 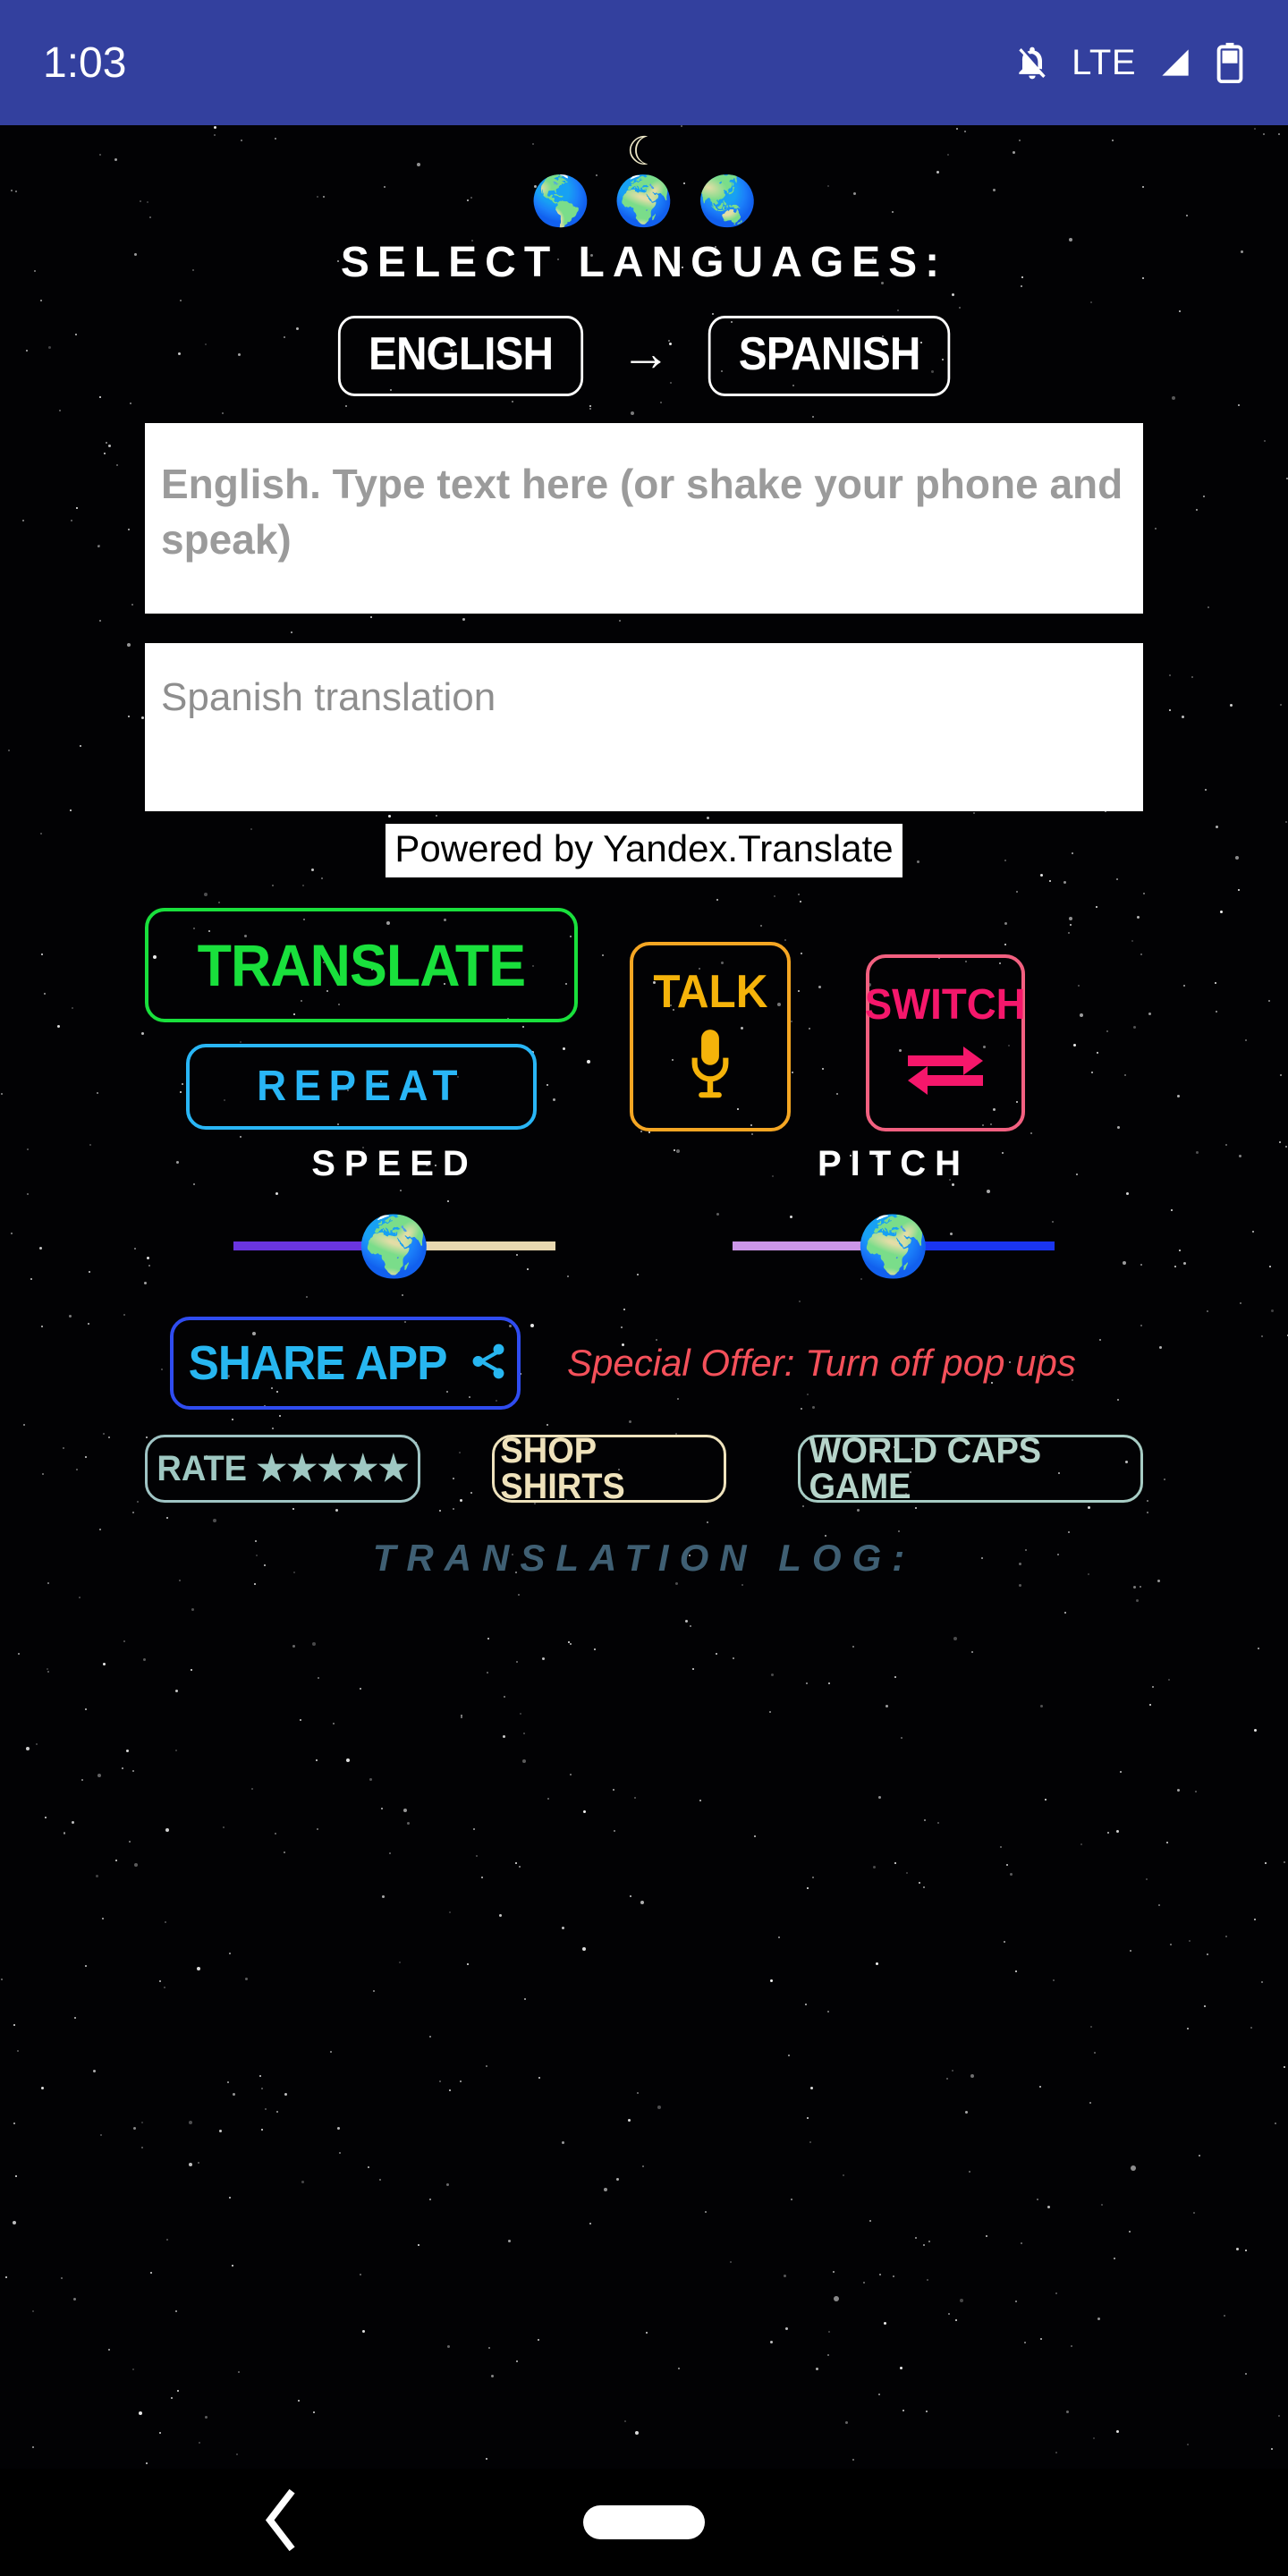 I want to click on bell-off-icon, so click(x=1032, y=62).